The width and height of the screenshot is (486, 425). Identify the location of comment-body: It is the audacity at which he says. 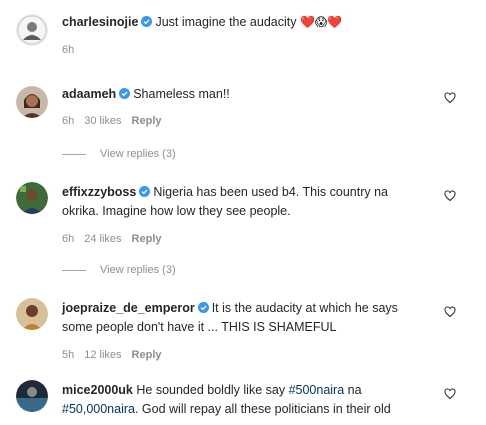
(304, 308).